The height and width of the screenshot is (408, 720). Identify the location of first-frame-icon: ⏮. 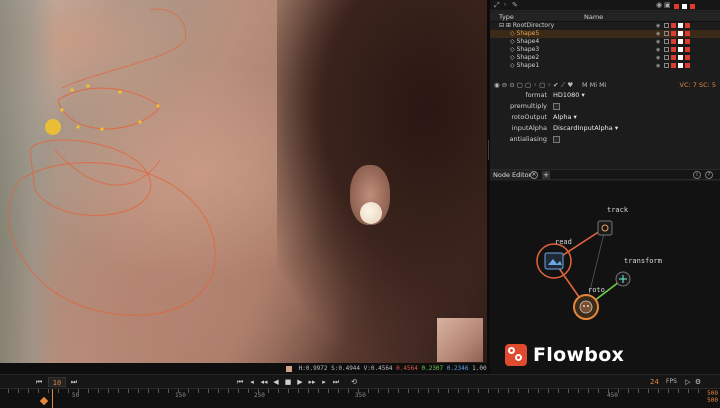
(240, 382).